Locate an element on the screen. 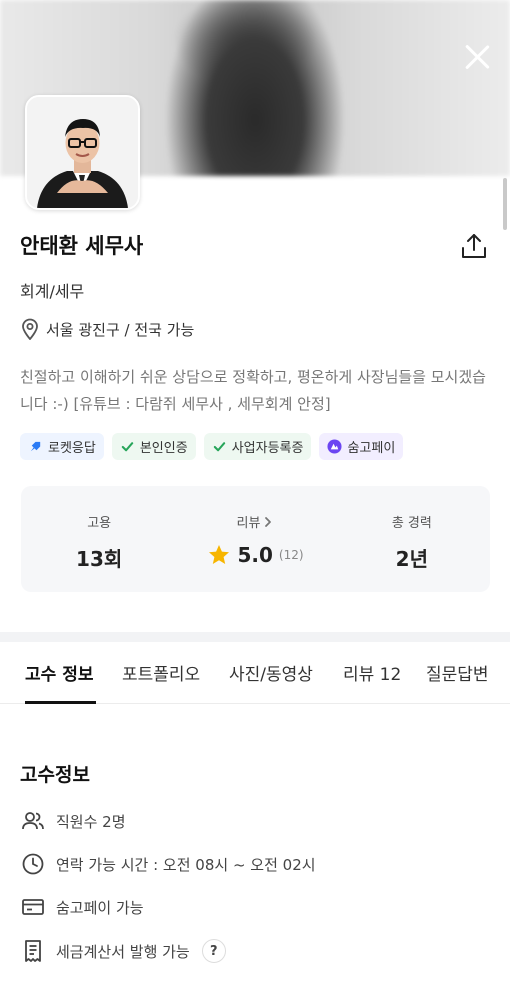 The height and width of the screenshot is (1000, 510). tax-invoice-text: 세금계산서 발행 가능 is located at coordinates (123, 951).